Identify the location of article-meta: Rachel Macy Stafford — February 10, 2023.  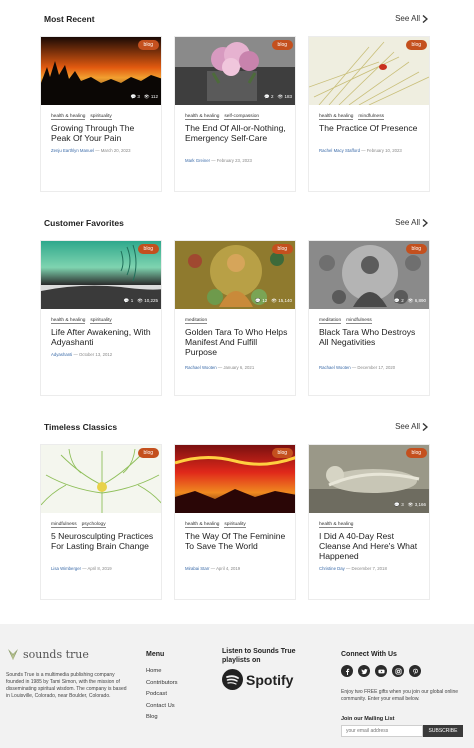
(360, 150).